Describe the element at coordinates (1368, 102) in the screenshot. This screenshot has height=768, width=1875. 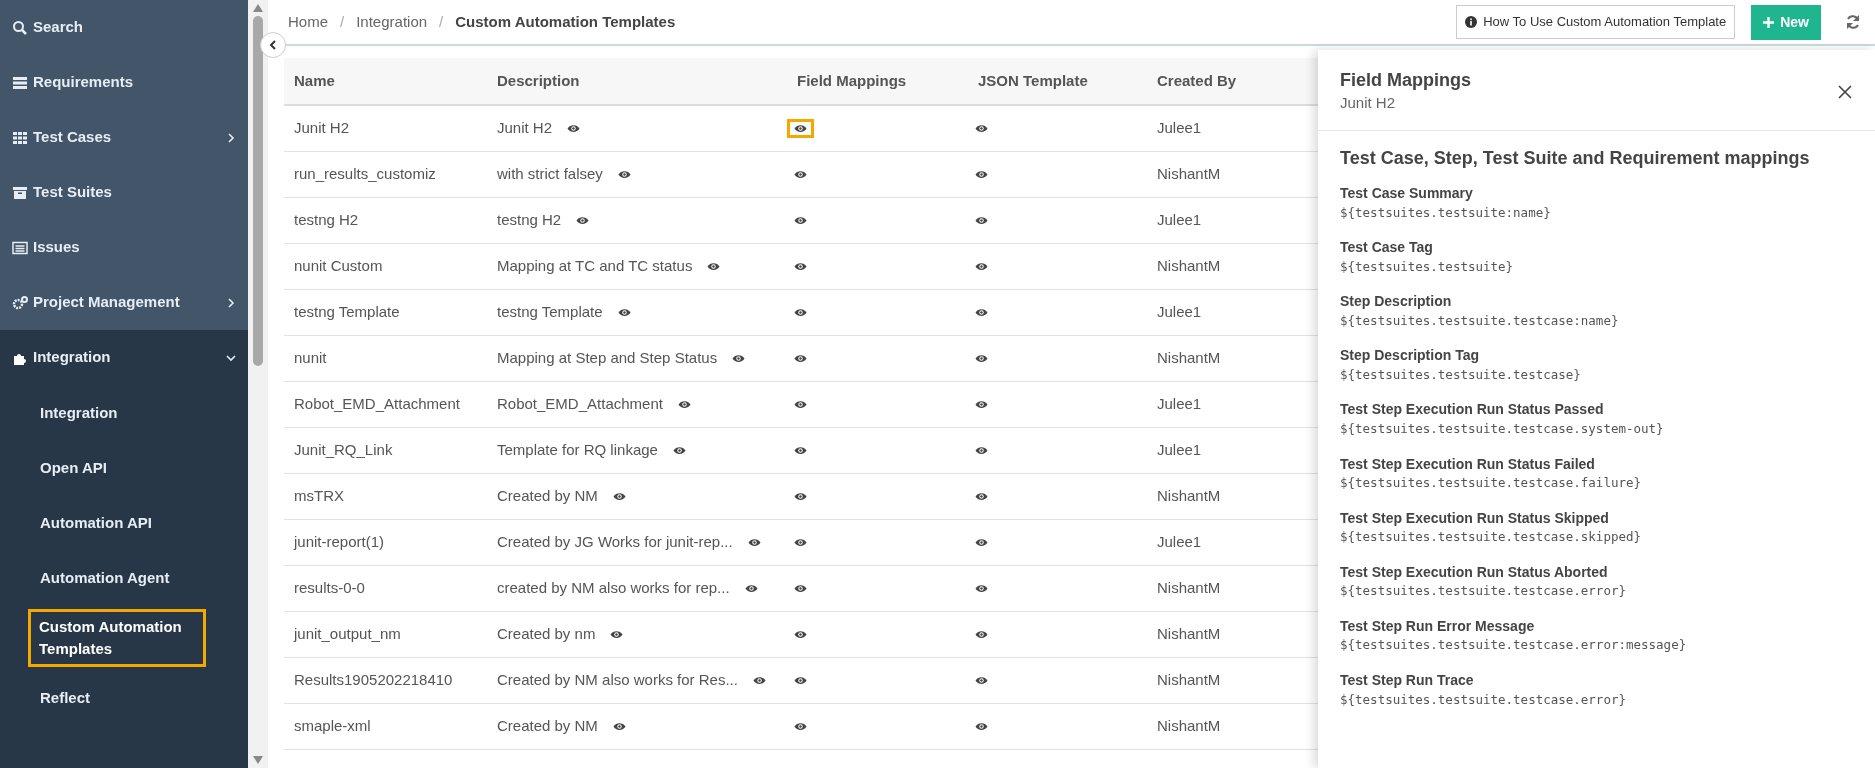
I see `panel-subtitle: Junit H2` at that location.